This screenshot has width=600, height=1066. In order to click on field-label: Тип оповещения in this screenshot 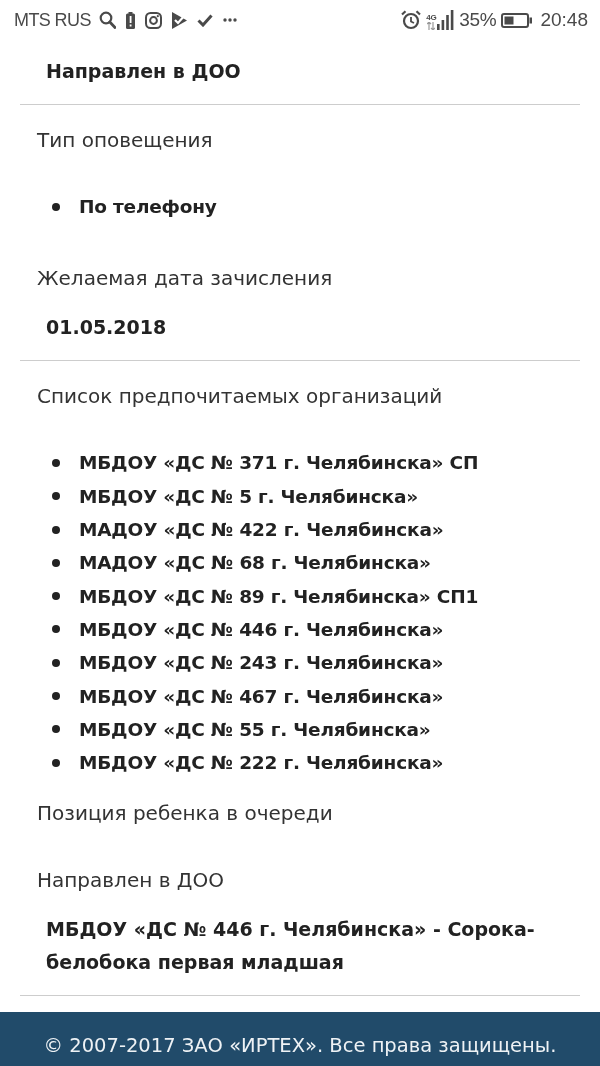, I will do `click(125, 140)`.